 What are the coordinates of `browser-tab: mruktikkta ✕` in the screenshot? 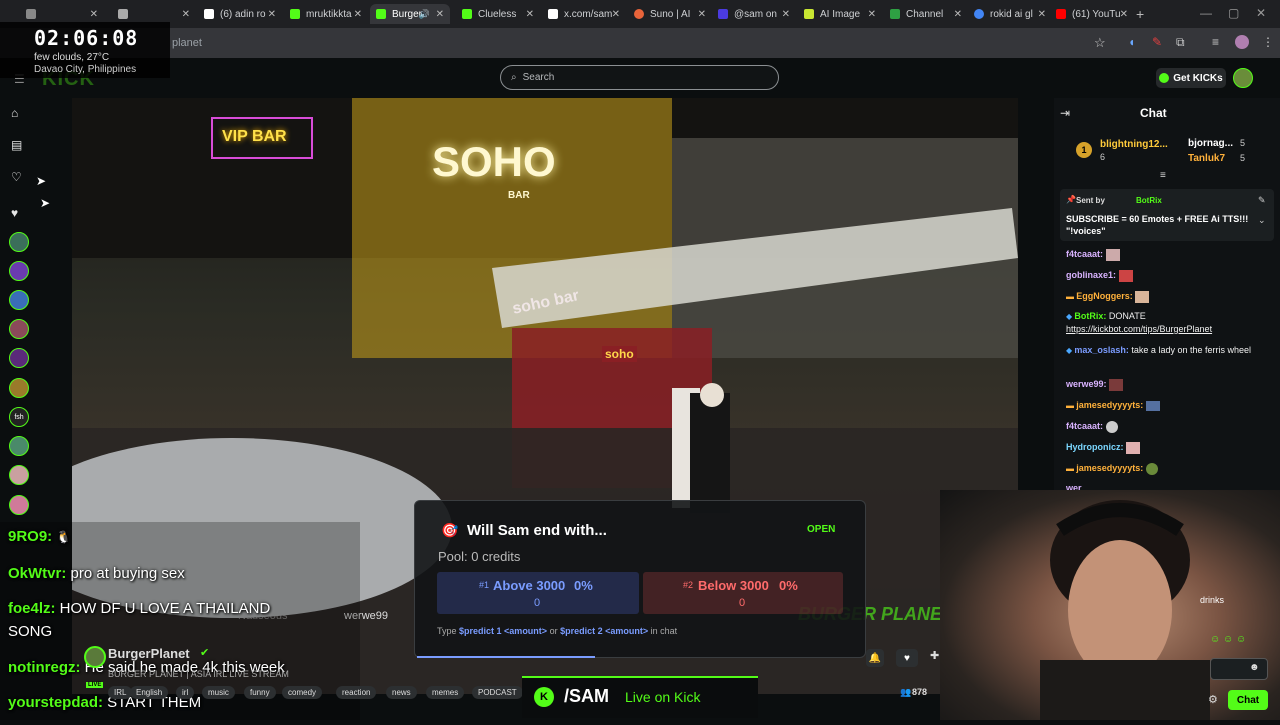 It's located at (326, 14).